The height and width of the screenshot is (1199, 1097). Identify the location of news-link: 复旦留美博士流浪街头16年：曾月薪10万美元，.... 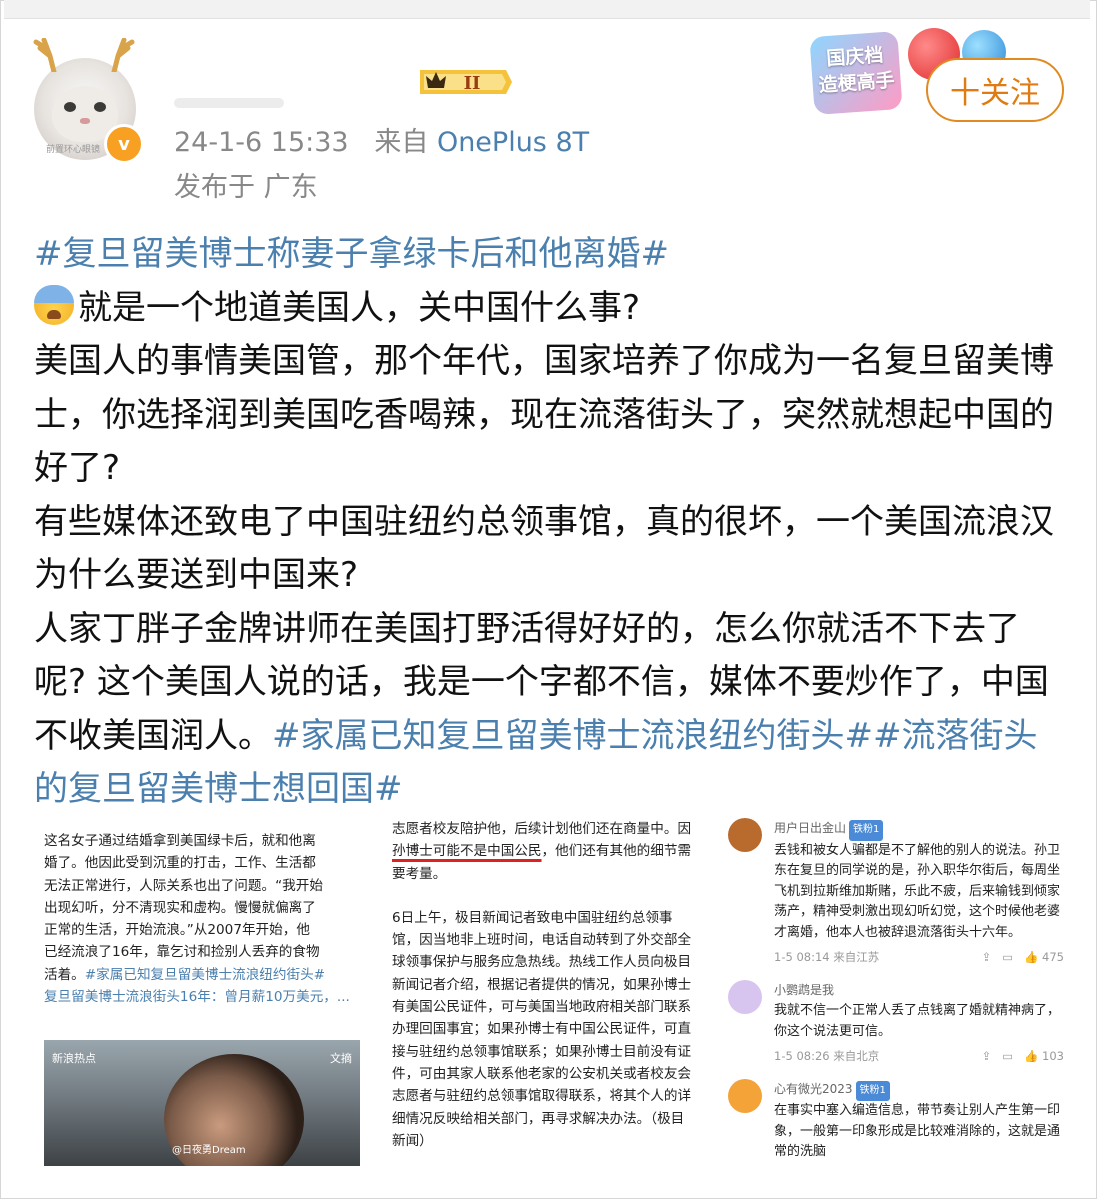
(202, 997).